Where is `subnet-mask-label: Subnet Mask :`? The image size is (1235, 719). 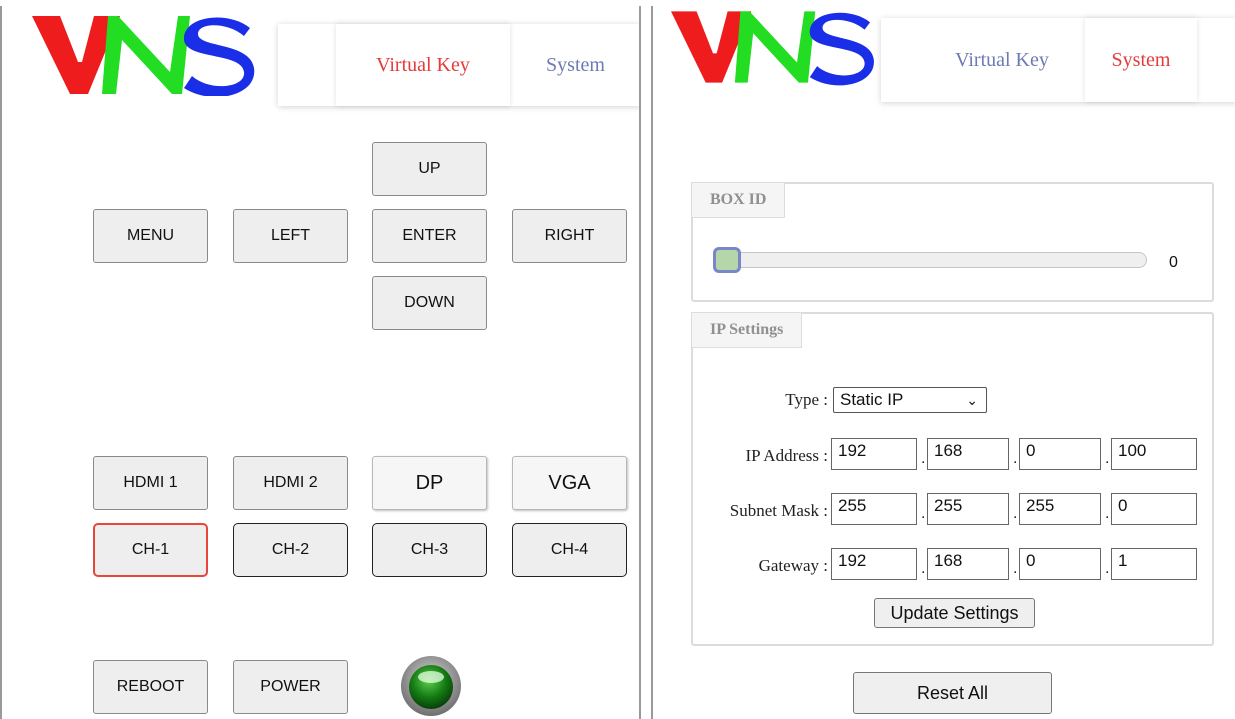
subnet-mask-label: Subnet Mask : is located at coordinates (778, 510).